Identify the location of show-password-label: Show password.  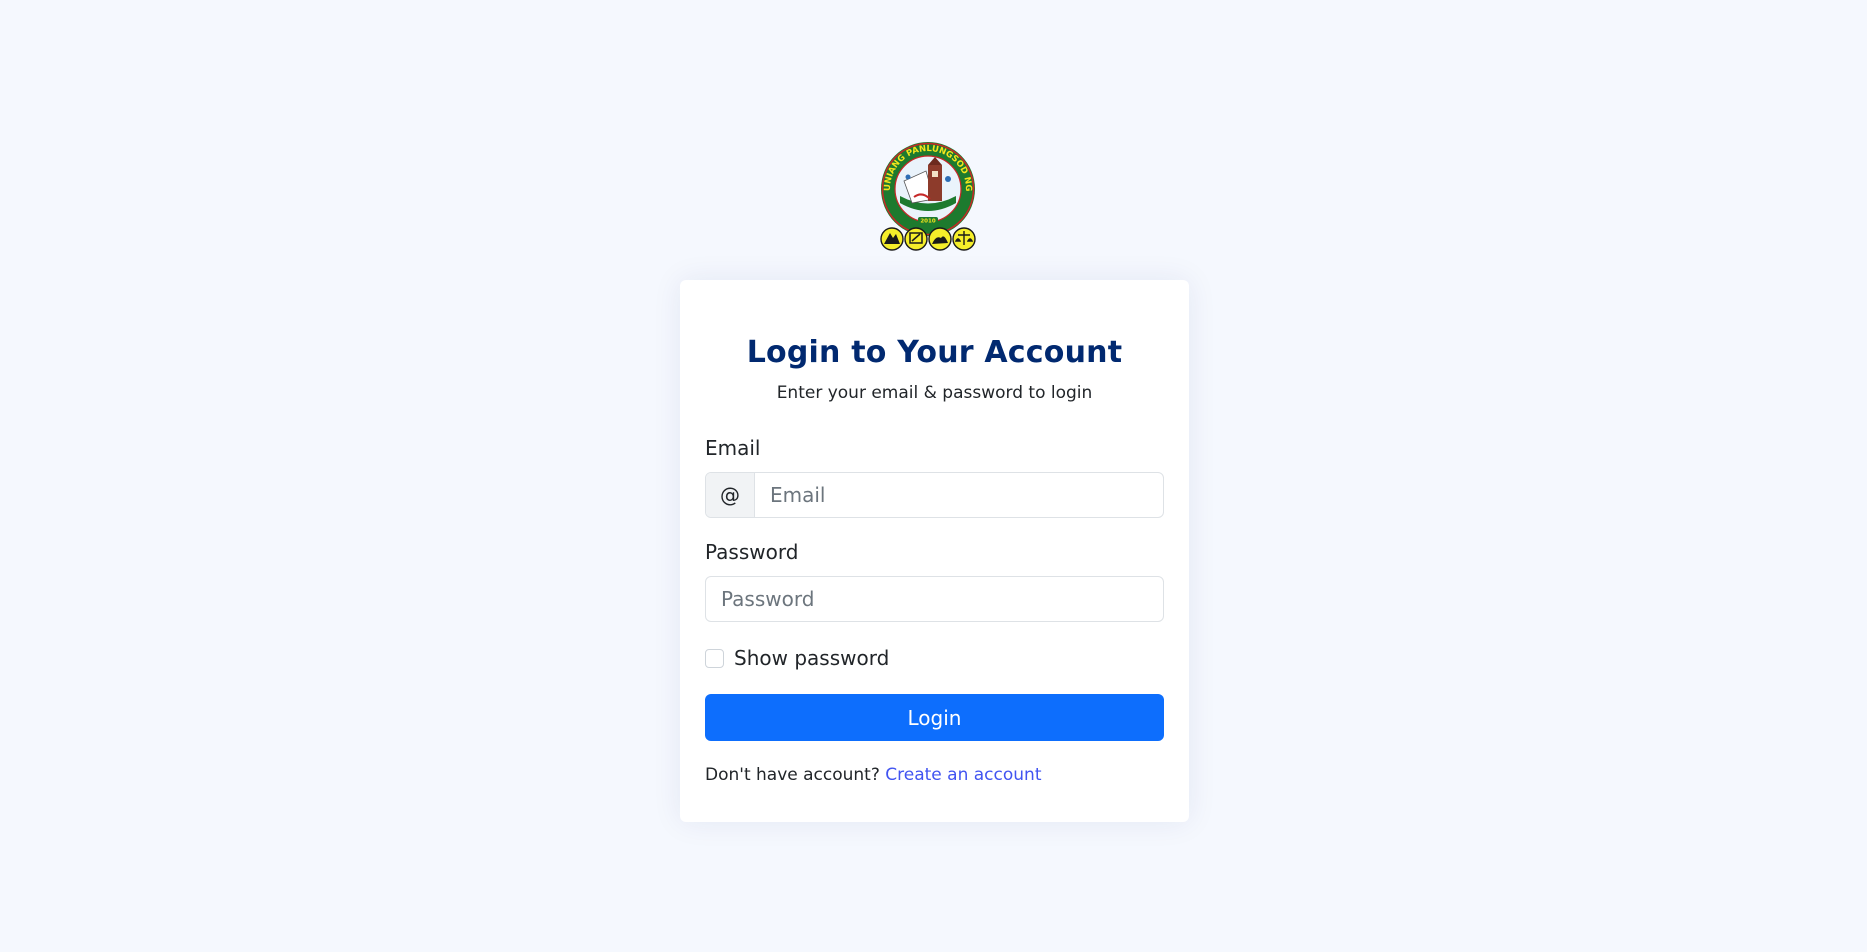
(811, 658).